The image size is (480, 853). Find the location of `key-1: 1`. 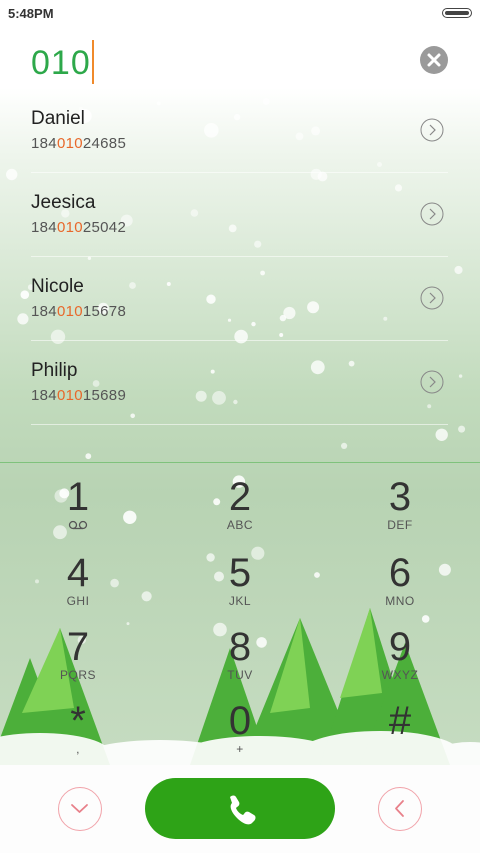

key-1: 1 is located at coordinates (78, 506).